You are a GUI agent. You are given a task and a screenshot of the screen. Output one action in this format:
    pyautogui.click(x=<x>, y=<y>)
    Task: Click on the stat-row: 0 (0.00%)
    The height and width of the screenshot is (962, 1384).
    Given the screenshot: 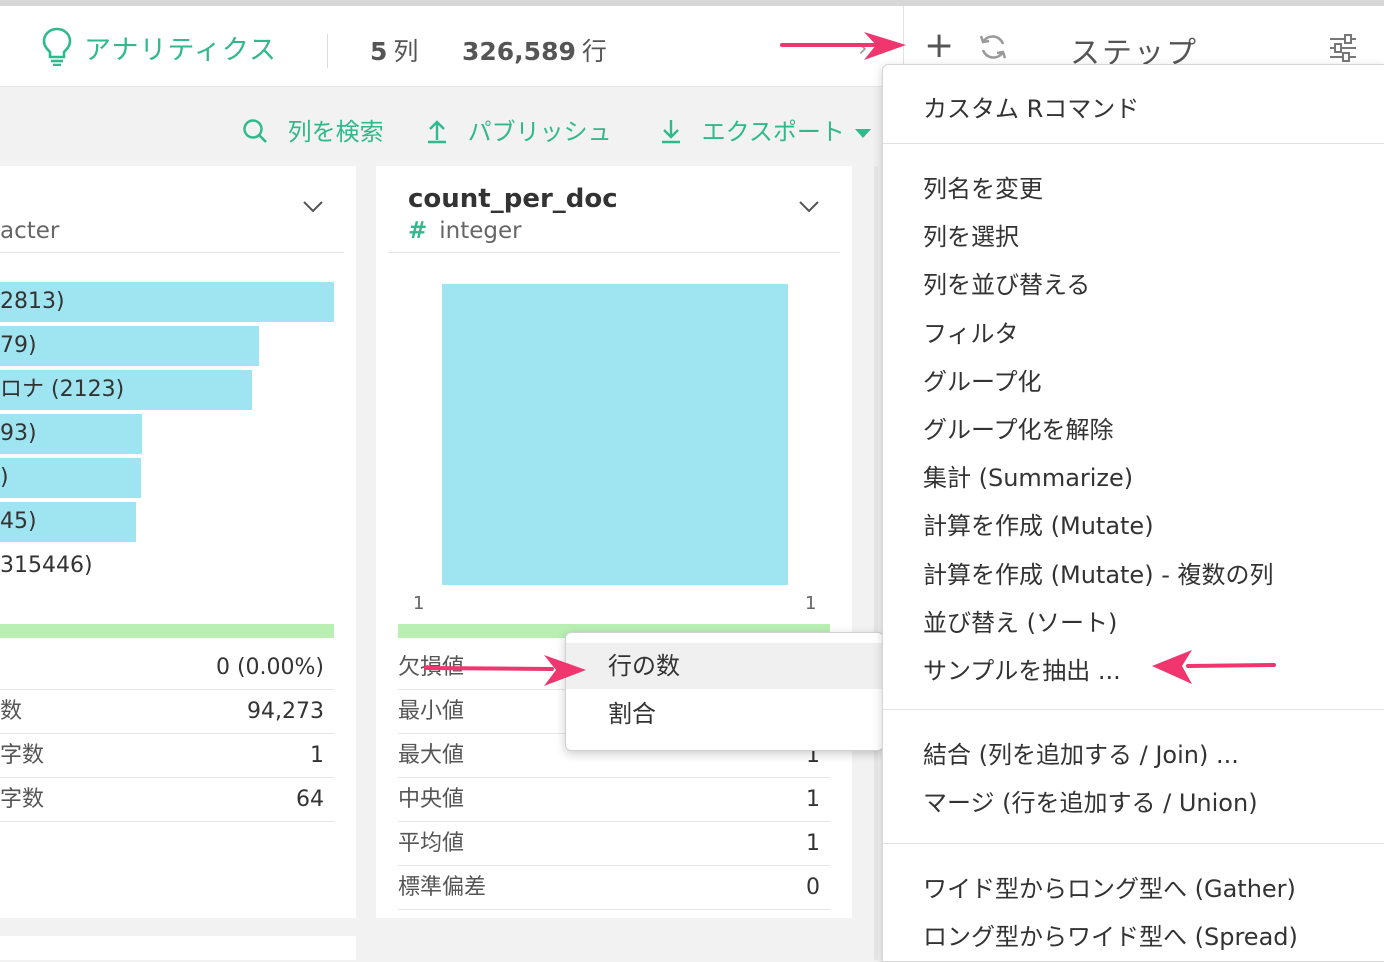 What is the action you would take?
    pyautogui.click(x=167, y=668)
    